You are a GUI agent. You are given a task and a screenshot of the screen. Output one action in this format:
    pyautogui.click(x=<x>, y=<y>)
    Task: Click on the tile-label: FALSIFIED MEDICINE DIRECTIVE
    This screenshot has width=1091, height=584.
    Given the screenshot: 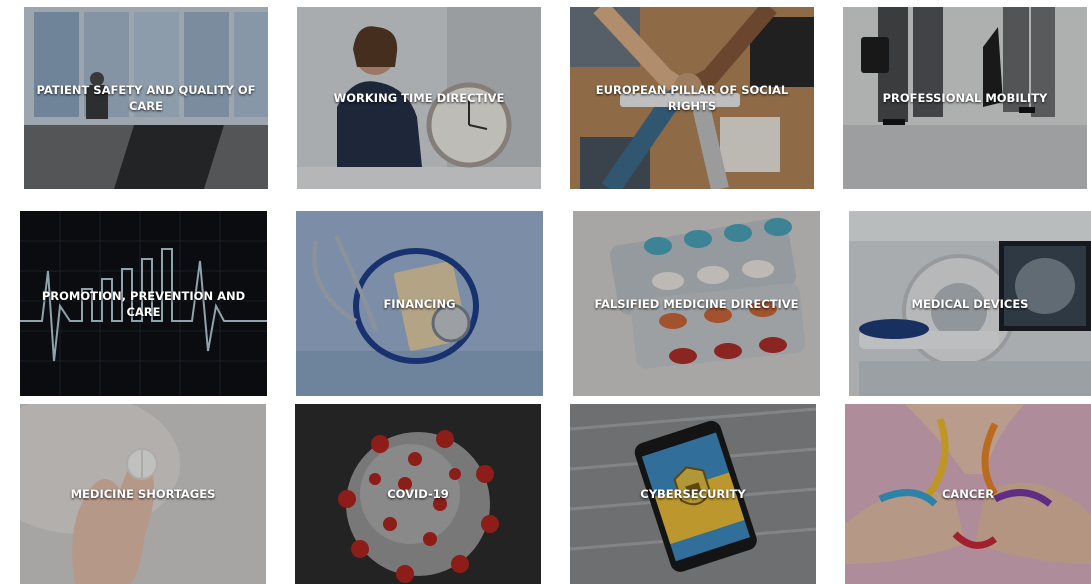 What is the action you would take?
    pyautogui.click(x=696, y=303)
    